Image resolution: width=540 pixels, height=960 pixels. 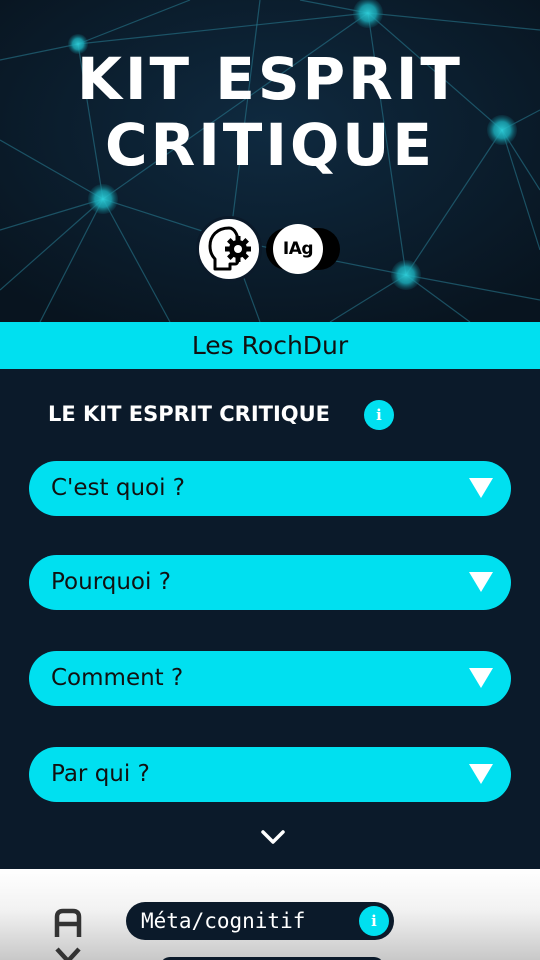 I want to click on accordion-label: Comment ?, so click(x=117, y=678).